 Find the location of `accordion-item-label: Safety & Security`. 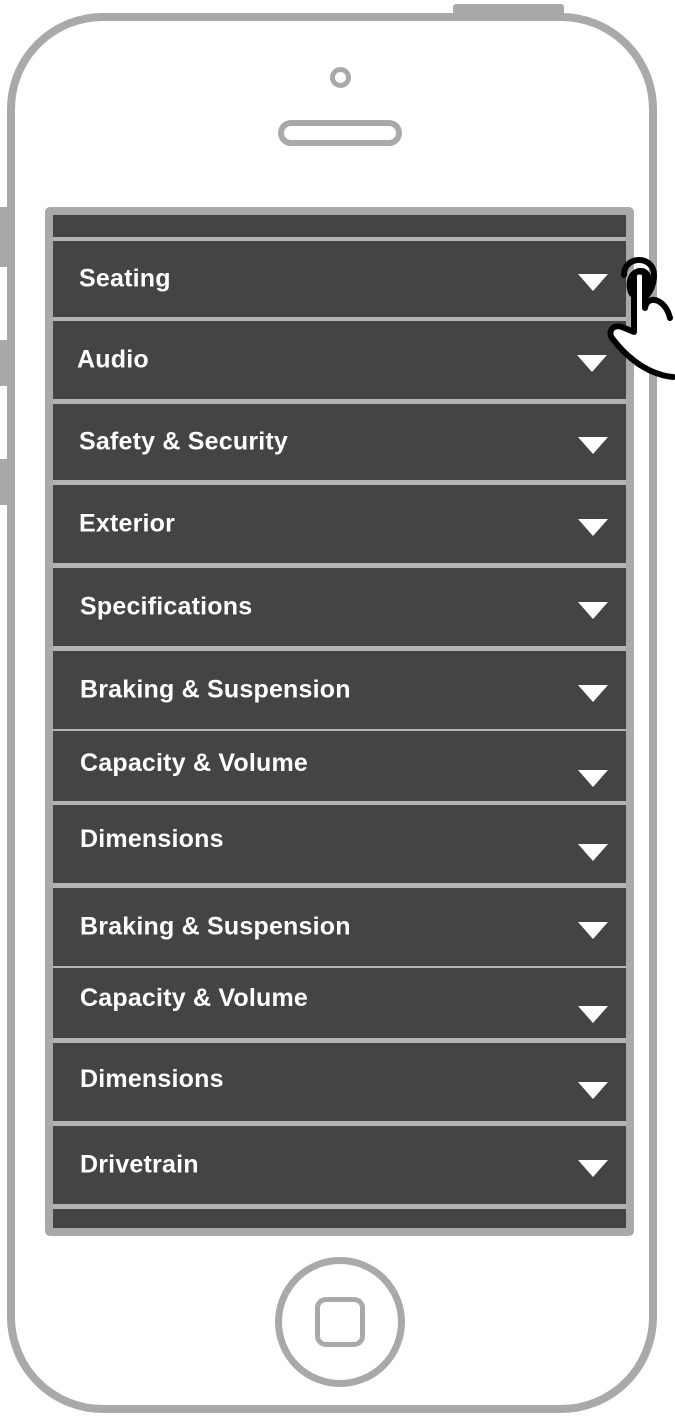

accordion-item-label: Safety & Security is located at coordinates (184, 441).